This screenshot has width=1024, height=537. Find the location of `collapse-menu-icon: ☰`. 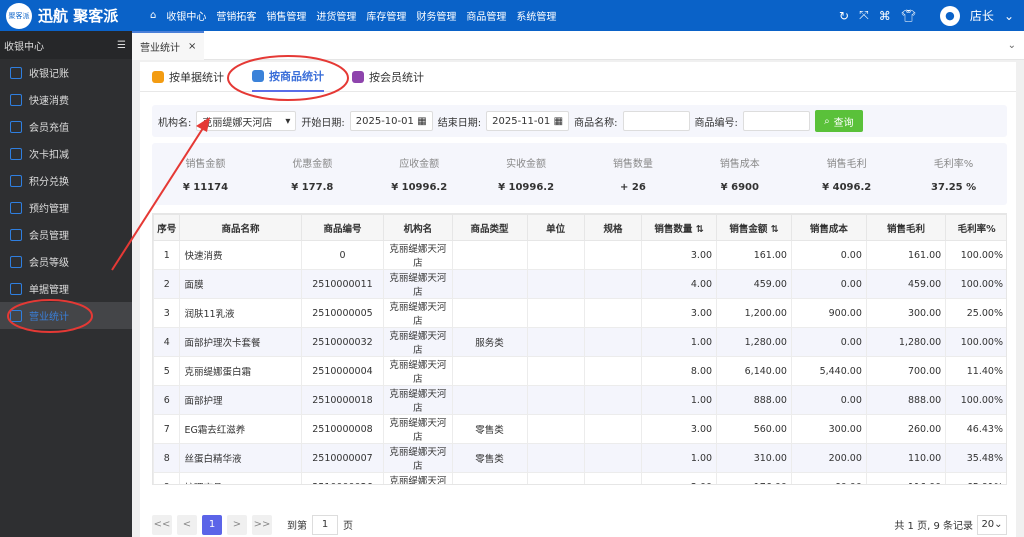

collapse-menu-icon: ☰ is located at coordinates (121, 45).